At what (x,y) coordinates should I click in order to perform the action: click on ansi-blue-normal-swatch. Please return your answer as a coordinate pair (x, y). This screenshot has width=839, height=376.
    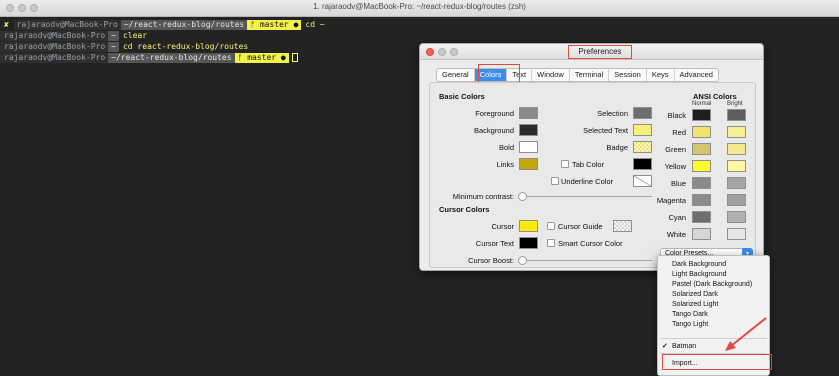
    Looking at the image, I should click on (701, 183).